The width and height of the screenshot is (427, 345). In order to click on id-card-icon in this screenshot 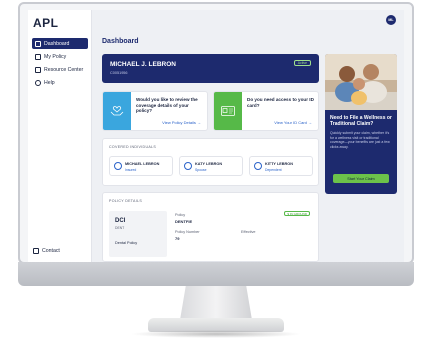, I will do `click(228, 111)`.